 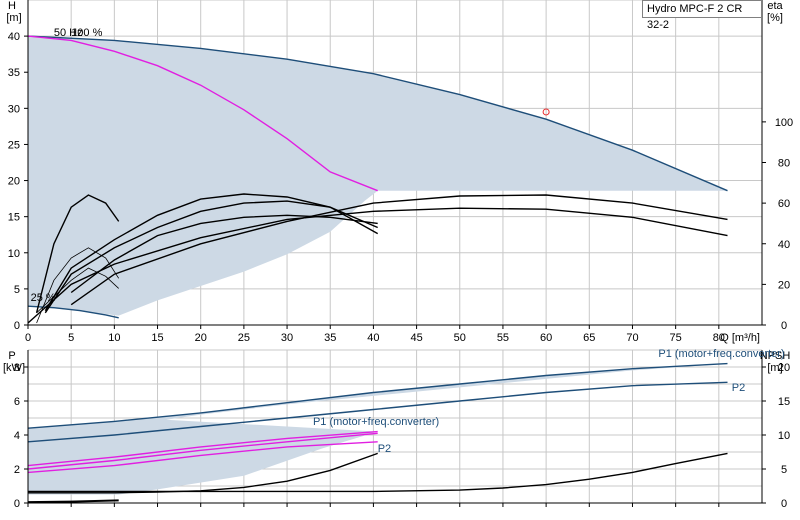 I want to click on y-tick-label: 10, so click(x=14, y=254).